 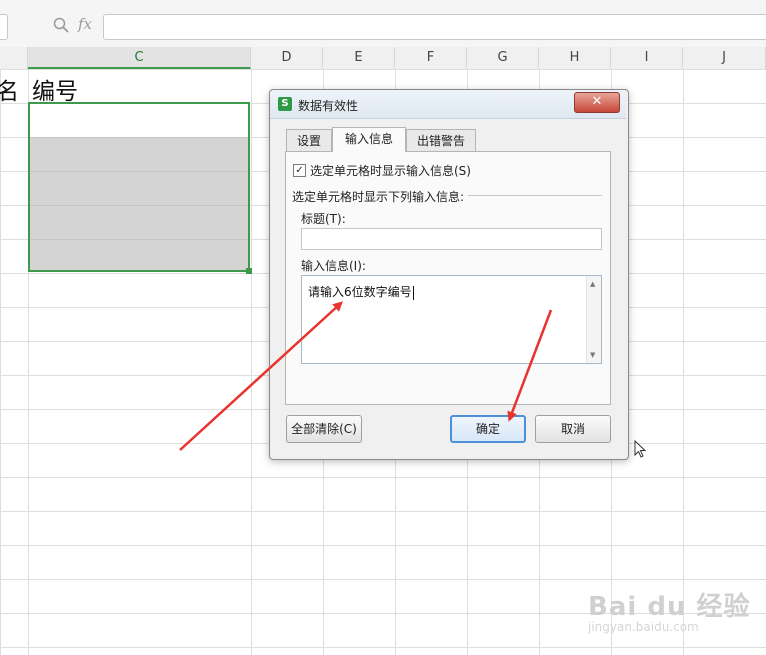 I want to click on message-field-label: 输入信息(I):, so click(x=333, y=266).